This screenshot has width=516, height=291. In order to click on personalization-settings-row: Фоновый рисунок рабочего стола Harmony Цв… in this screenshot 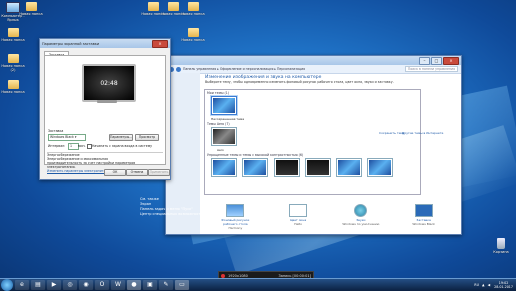, I will do `click(329, 217)`.